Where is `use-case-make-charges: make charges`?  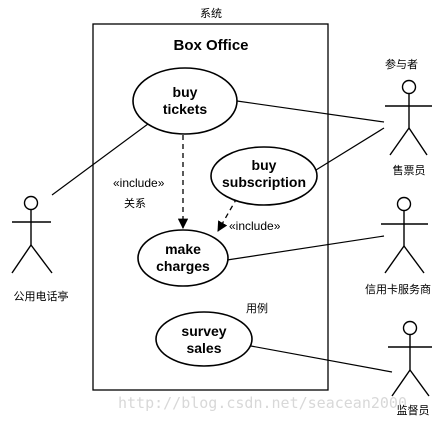
use-case-make-charges: make charges is located at coordinates (183, 258).